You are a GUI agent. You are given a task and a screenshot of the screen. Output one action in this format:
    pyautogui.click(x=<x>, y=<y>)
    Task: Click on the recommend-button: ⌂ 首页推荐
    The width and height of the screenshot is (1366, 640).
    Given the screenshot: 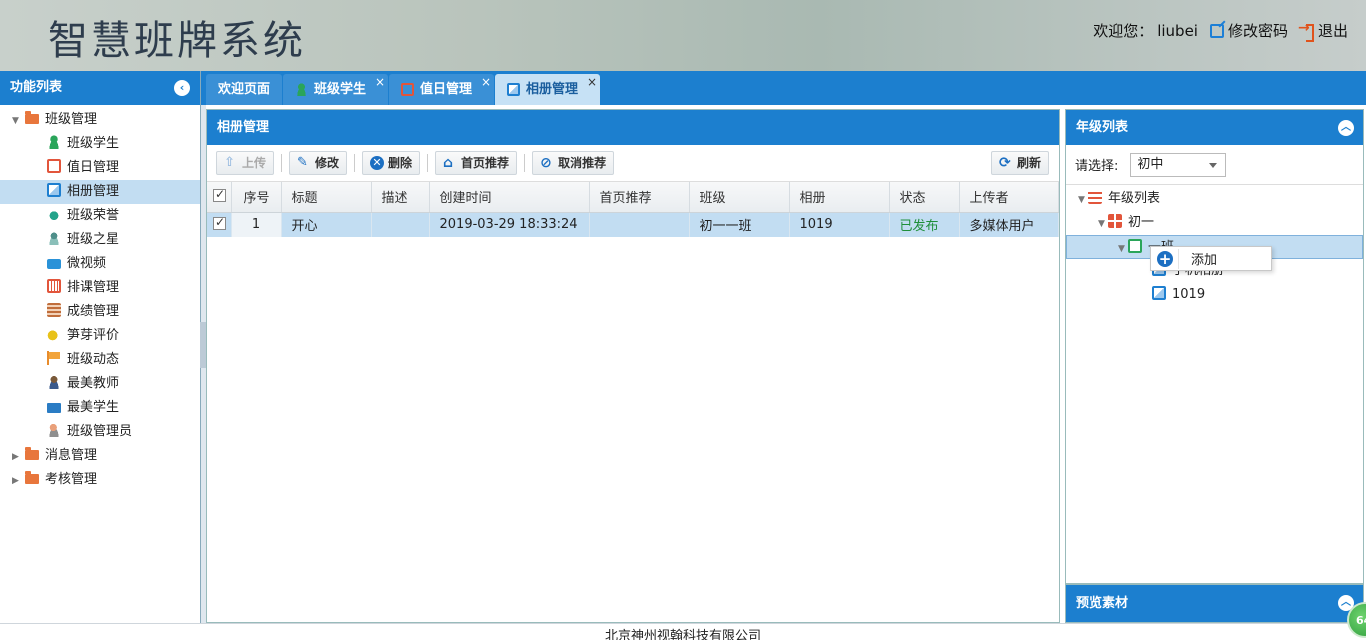 What is the action you would take?
    pyautogui.click(x=476, y=163)
    